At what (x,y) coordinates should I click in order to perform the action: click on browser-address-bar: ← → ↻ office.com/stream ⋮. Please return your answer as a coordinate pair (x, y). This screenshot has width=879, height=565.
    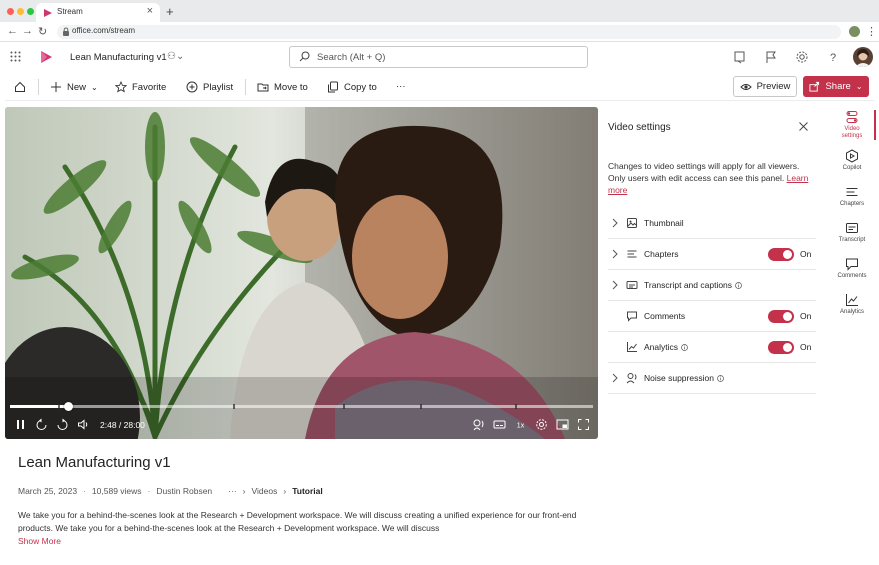
    Looking at the image, I should click on (439, 32).